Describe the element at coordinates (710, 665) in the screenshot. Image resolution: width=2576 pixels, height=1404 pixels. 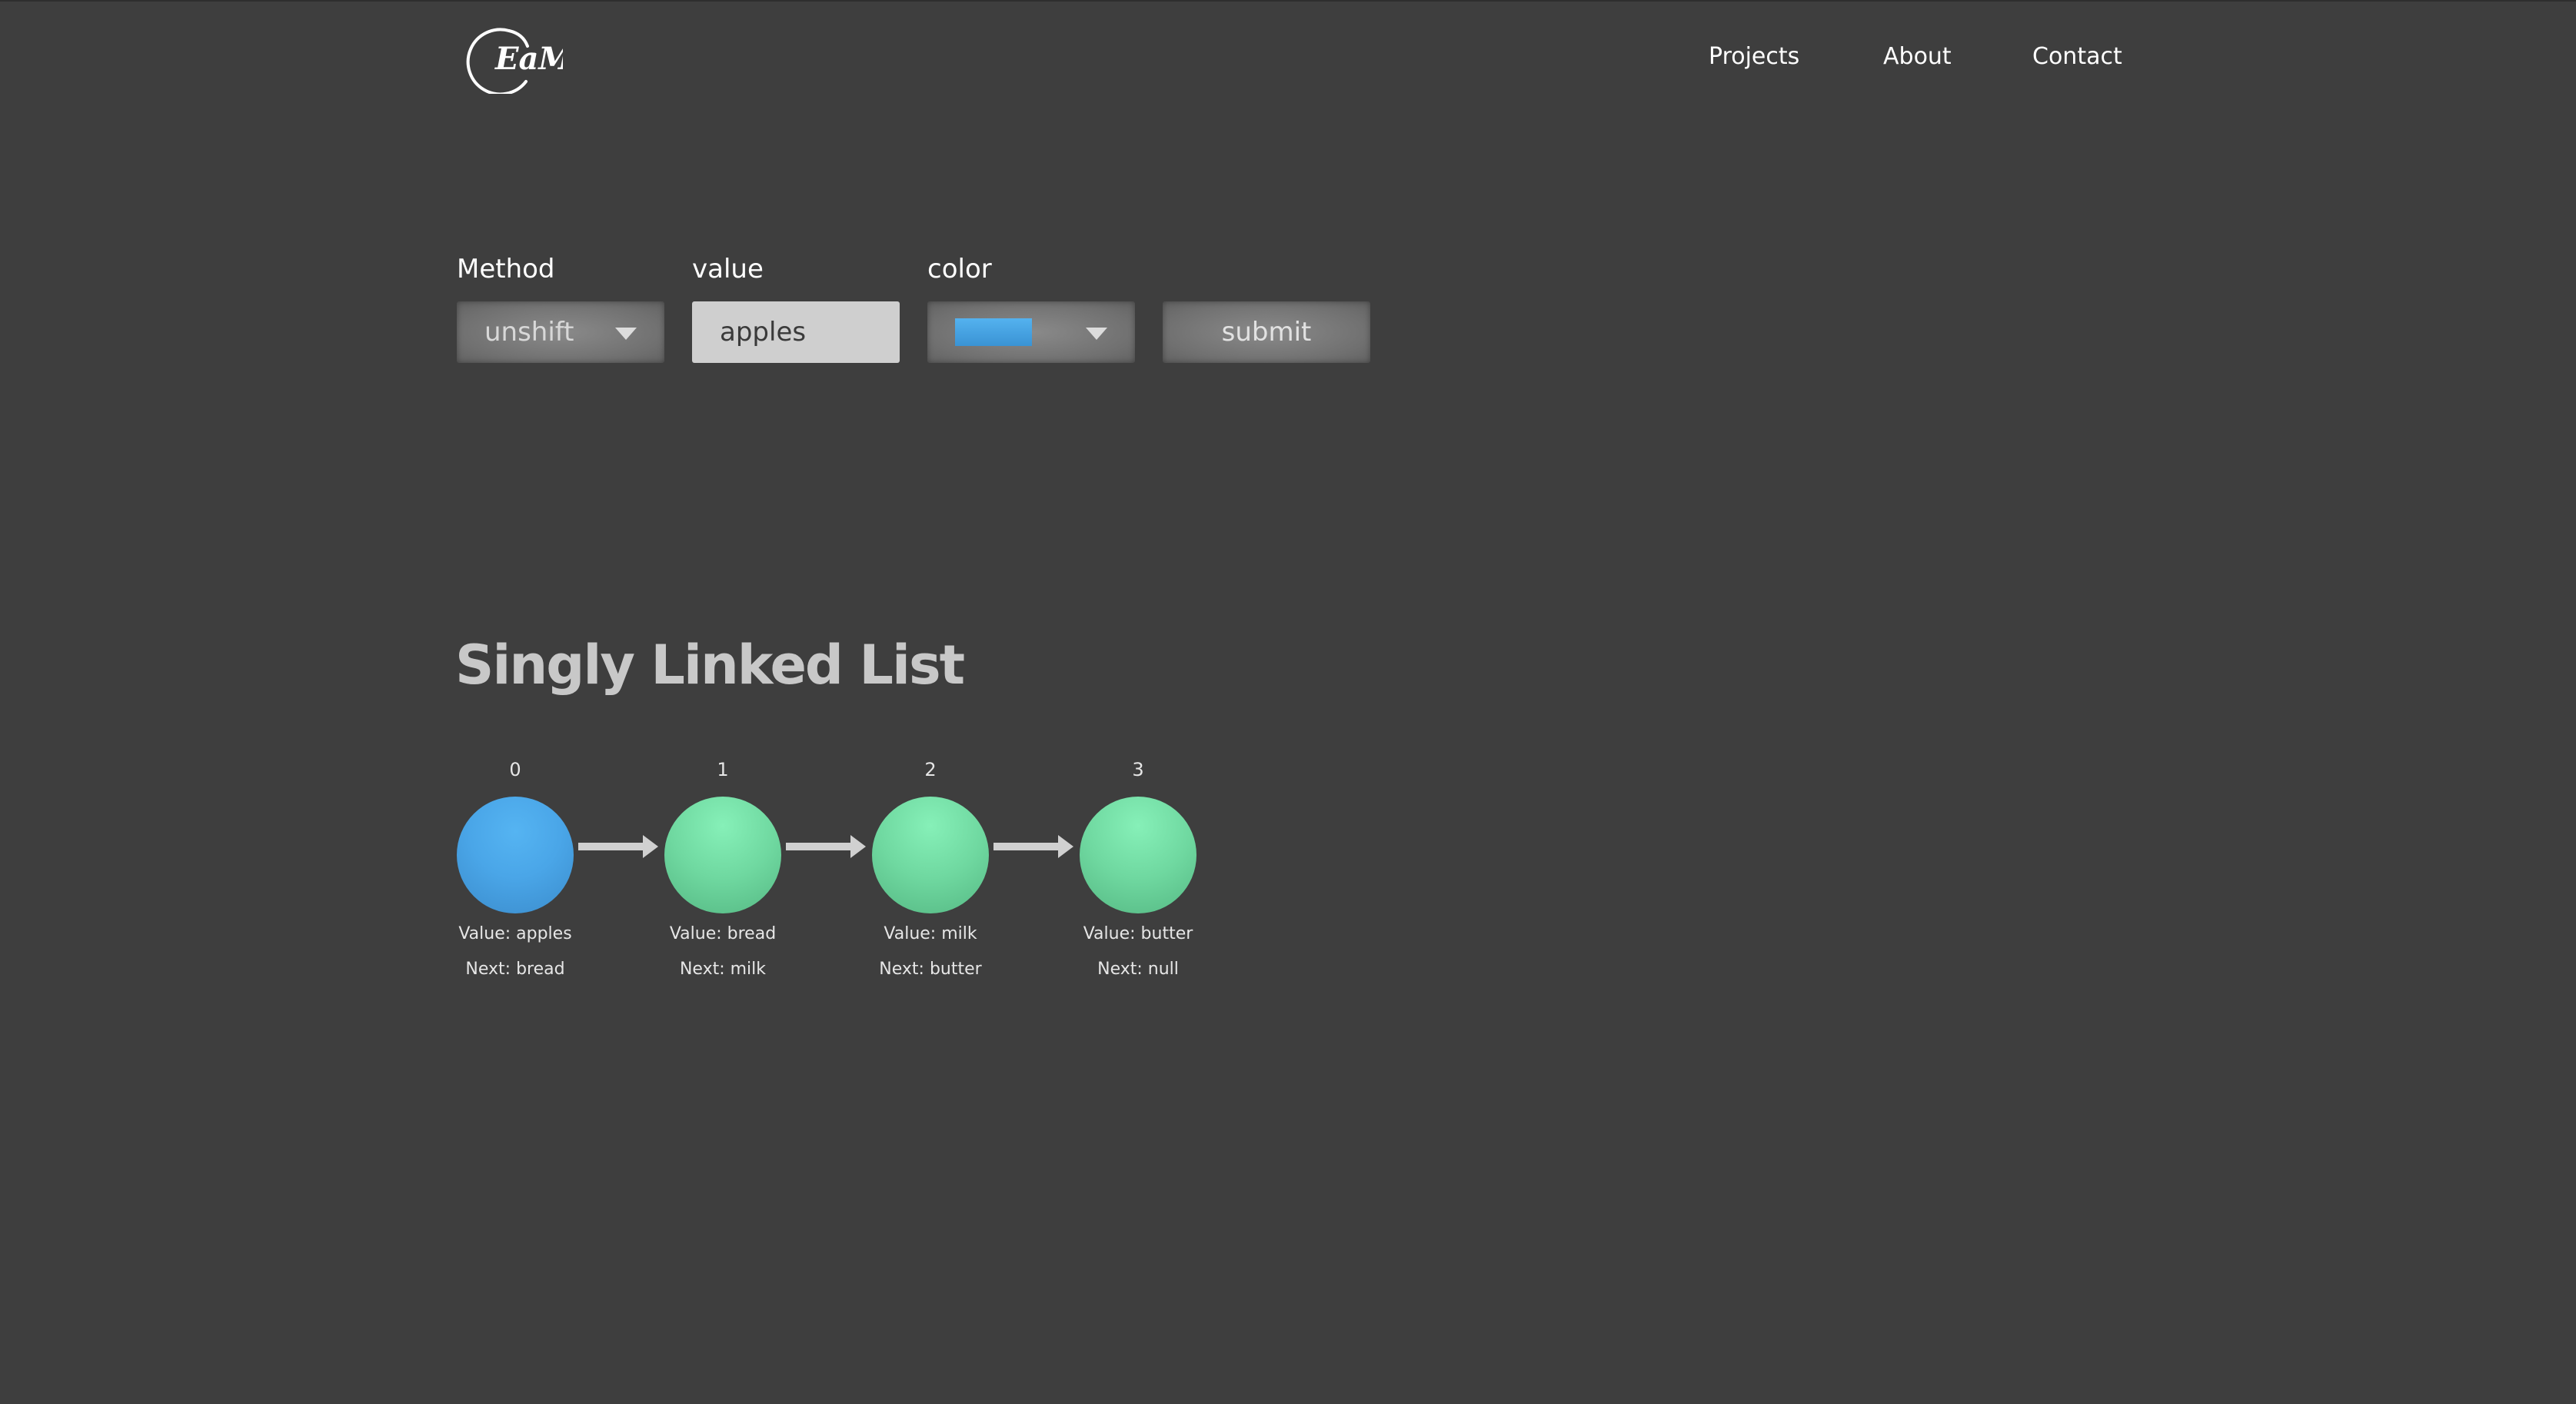
I see `page-title: Singly Linked List` at that location.